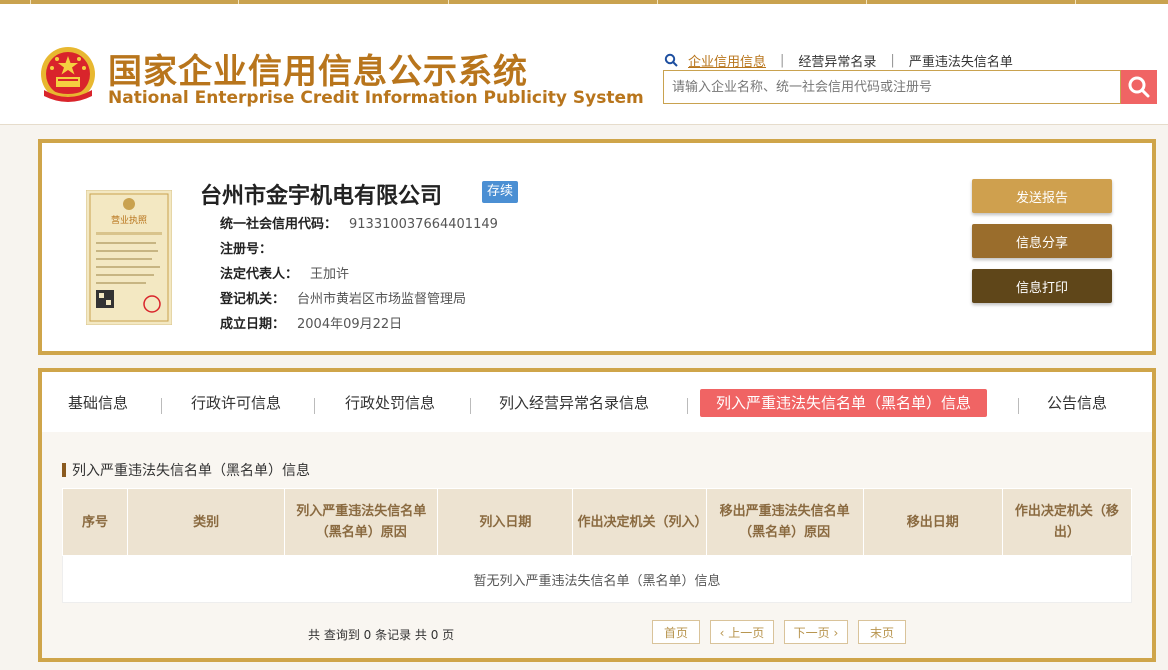  What do you see at coordinates (129, 257) in the screenshot?
I see `business-license-image: 营业执照` at bounding box center [129, 257].